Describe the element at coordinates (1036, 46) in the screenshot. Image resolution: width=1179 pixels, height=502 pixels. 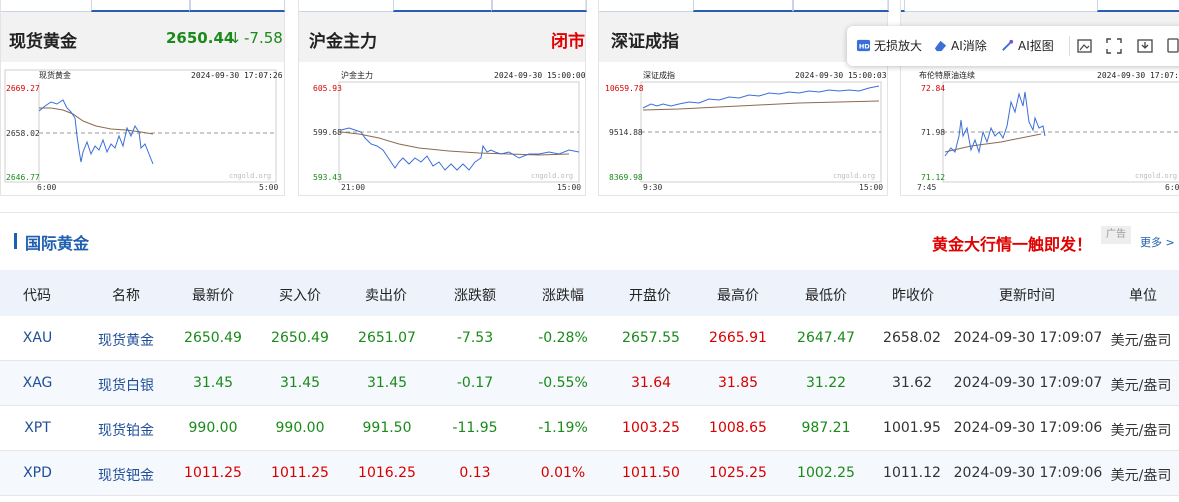
I see `ai-matting-label: AI抠图` at that location.